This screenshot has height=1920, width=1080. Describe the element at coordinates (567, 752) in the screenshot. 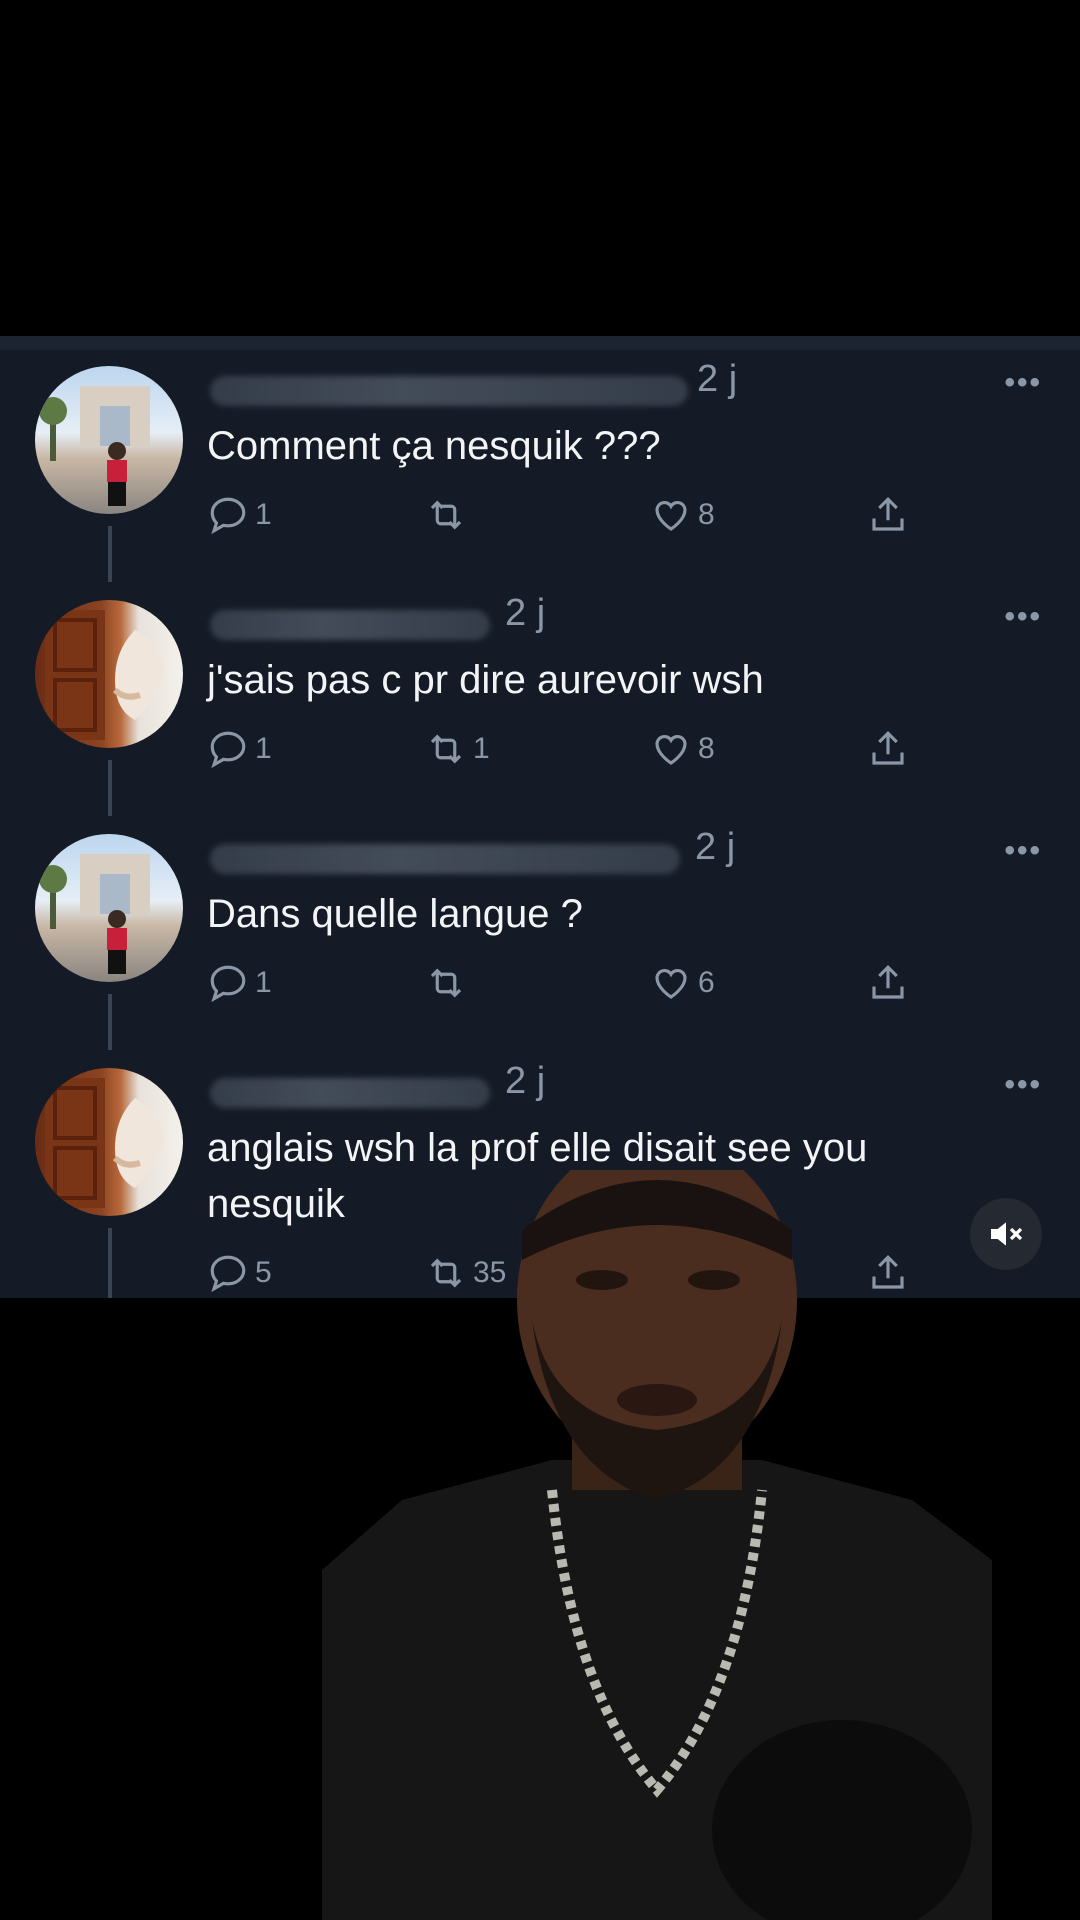

I see `tweet-actions: 1 1 8` at that location.